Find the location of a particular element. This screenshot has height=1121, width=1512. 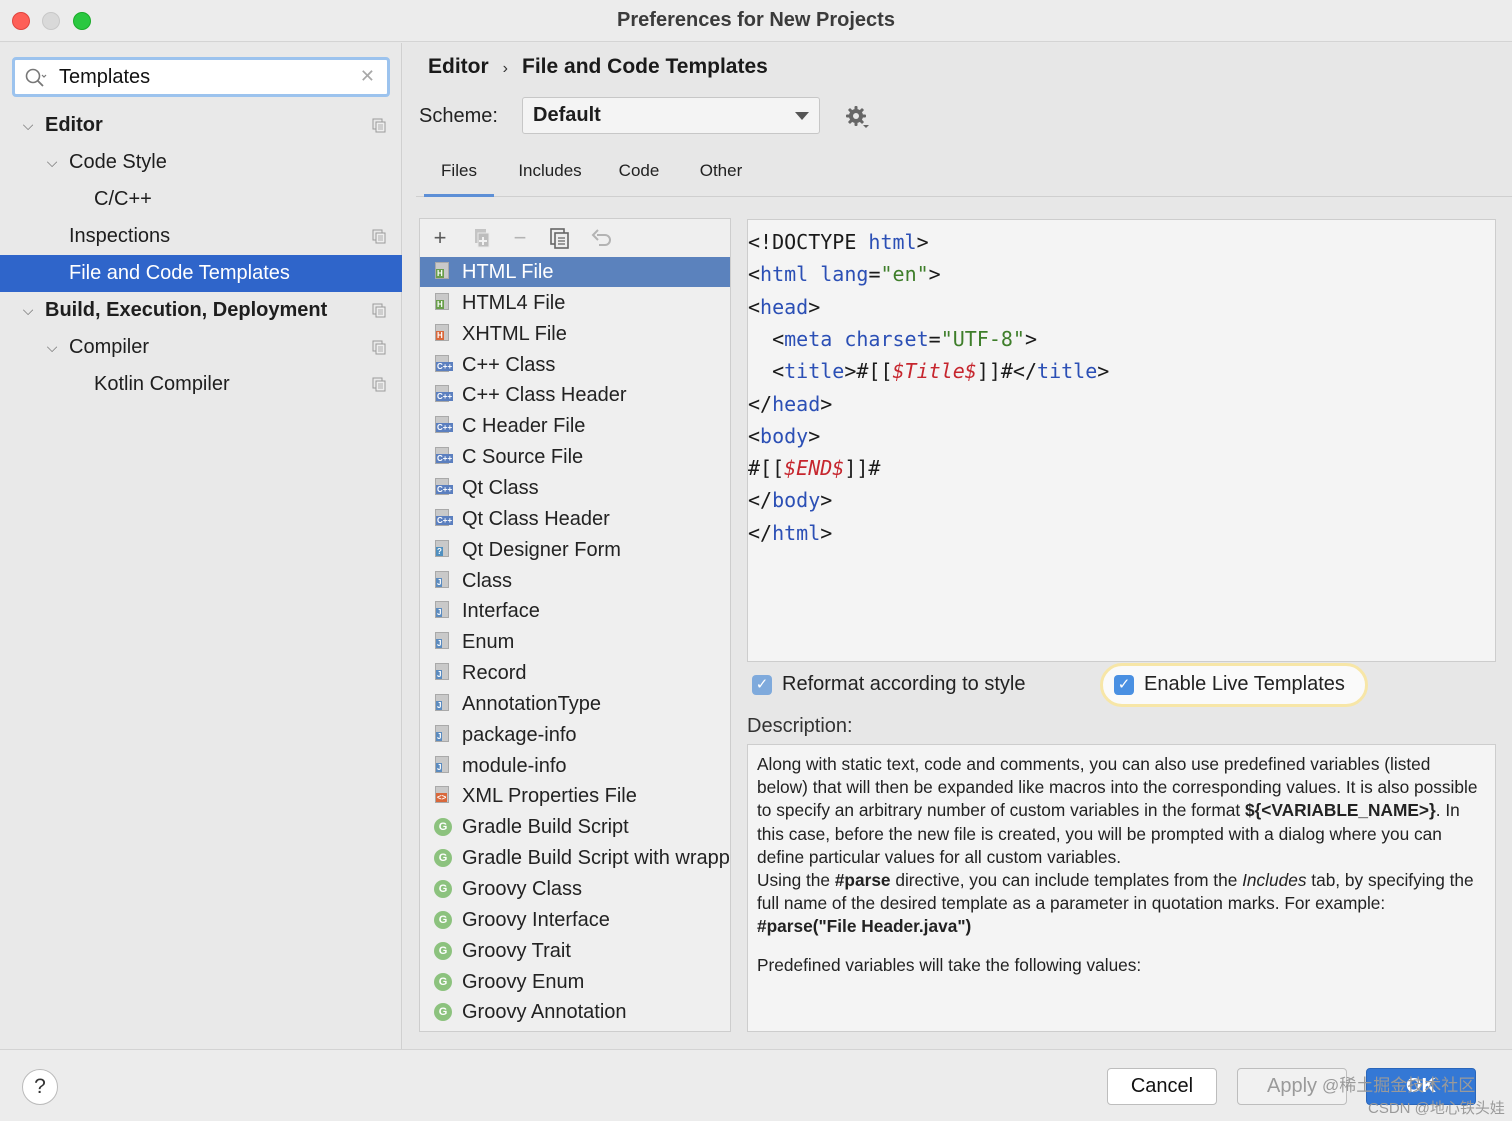

template-item-qt-designer-form: ? Qt Designer Form is located at coordinates (575, 550).